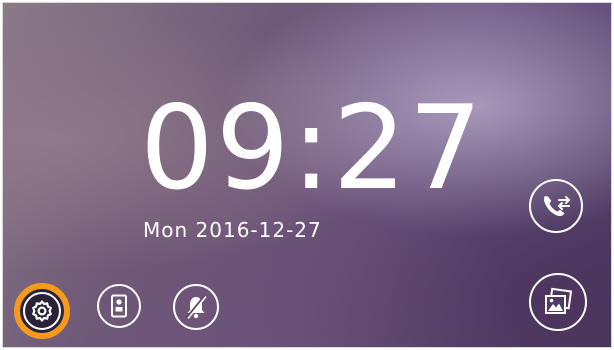  I want to click on door-station-icon, so click(119, 306).